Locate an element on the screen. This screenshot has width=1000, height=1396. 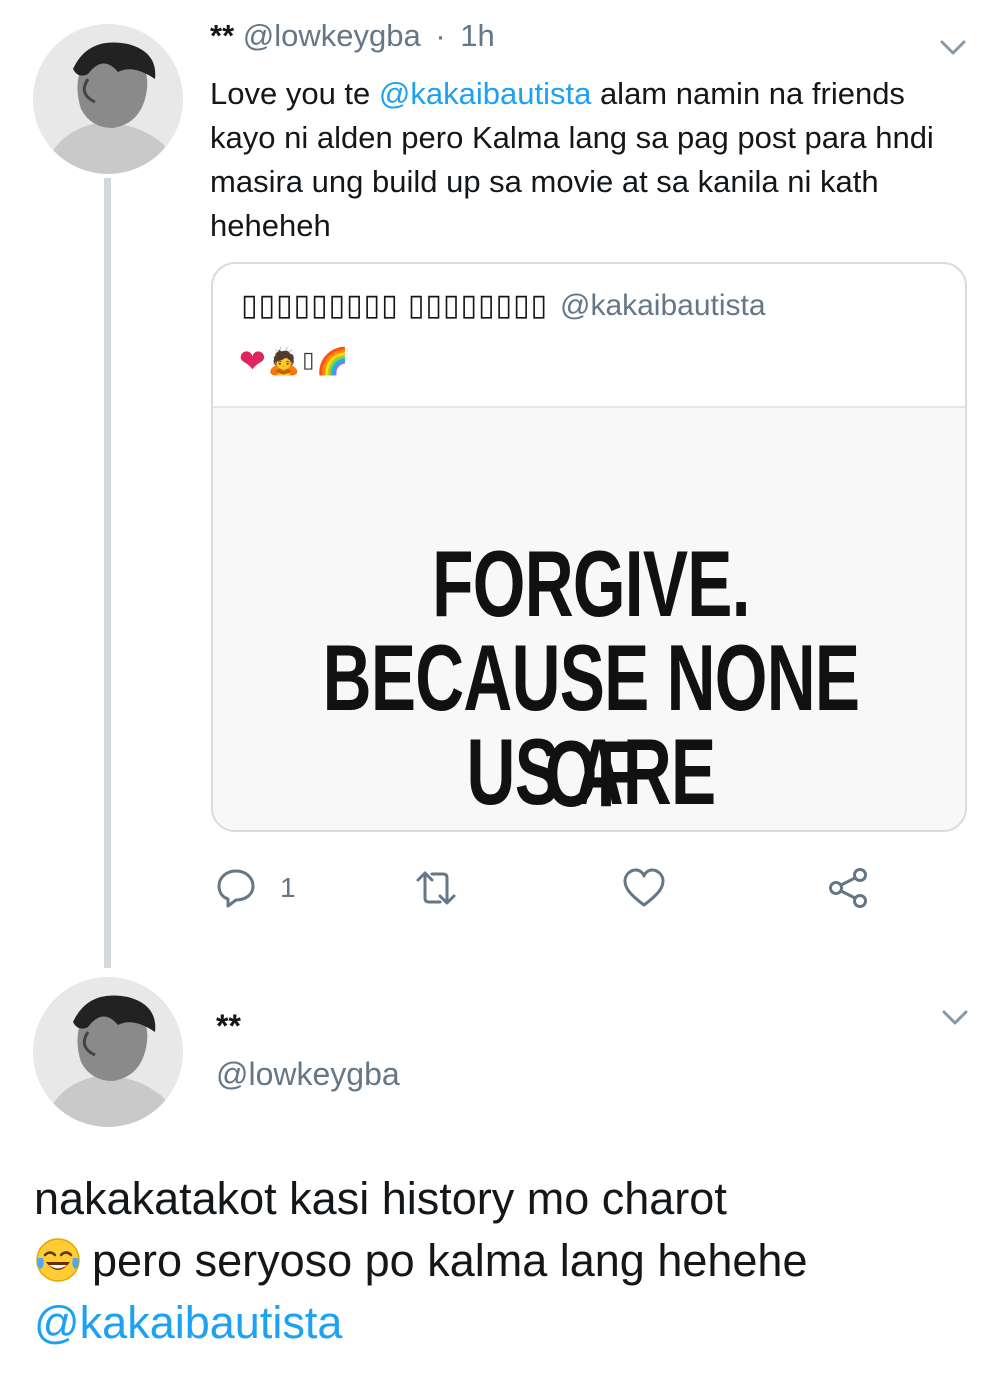
timestamp: 1h is located at coordinates (477, 35).